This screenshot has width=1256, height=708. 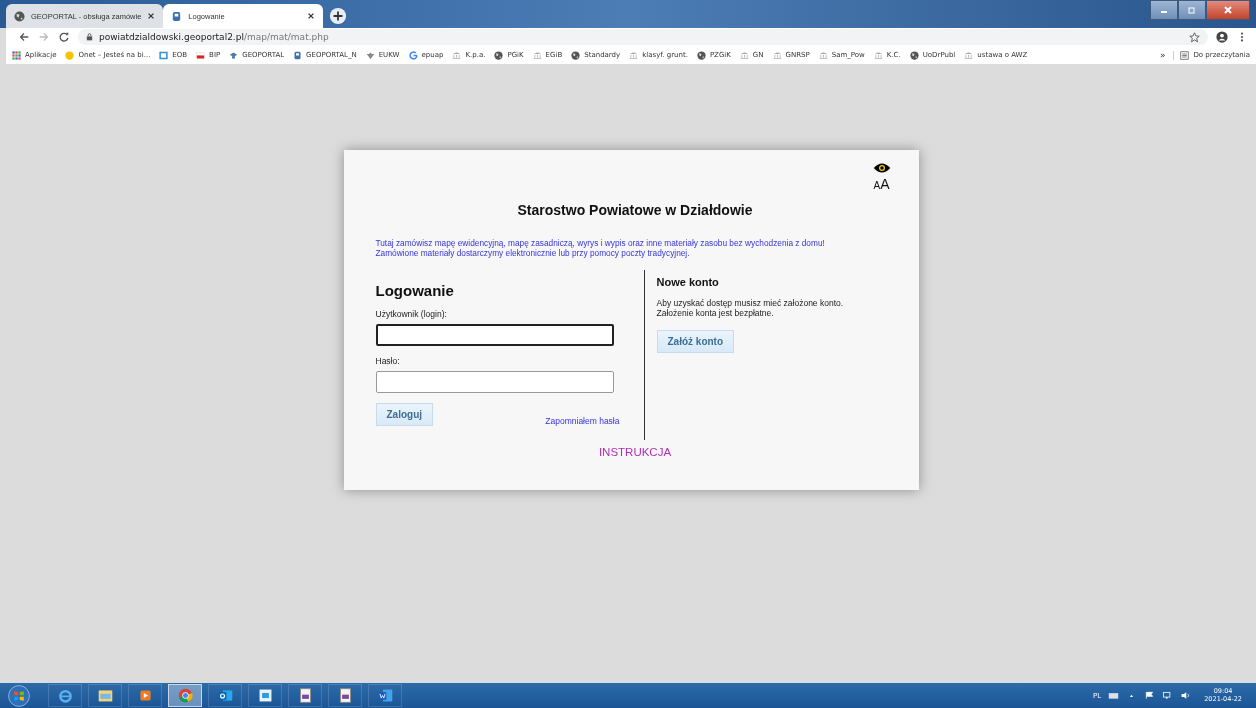 What do you see at coordinates (411, 314) in the screenshot?
I see `field-label: Użytkownik (login):` at bounding box center [411, 314].